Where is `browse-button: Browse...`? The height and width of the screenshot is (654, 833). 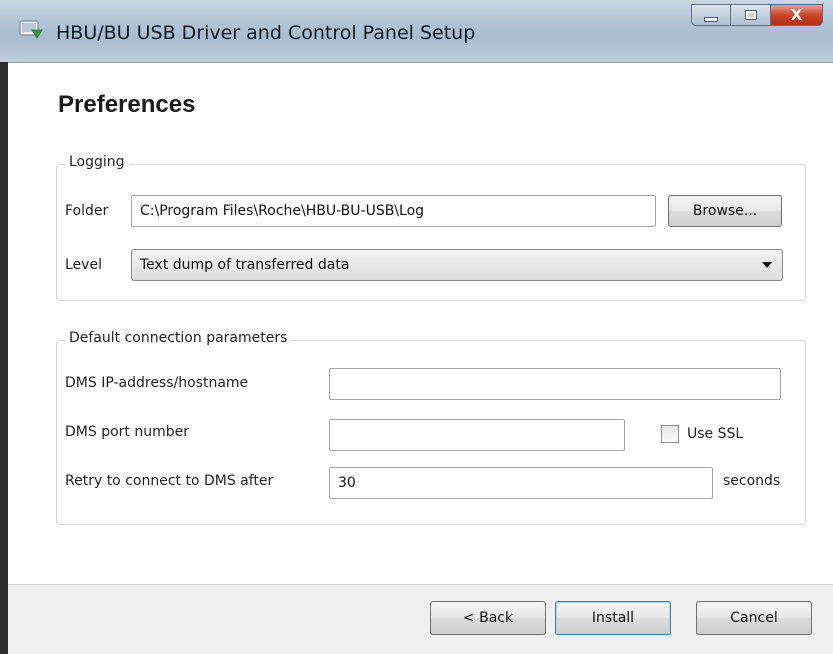 browse-button: Browse... is located at coordinates (725, 211).